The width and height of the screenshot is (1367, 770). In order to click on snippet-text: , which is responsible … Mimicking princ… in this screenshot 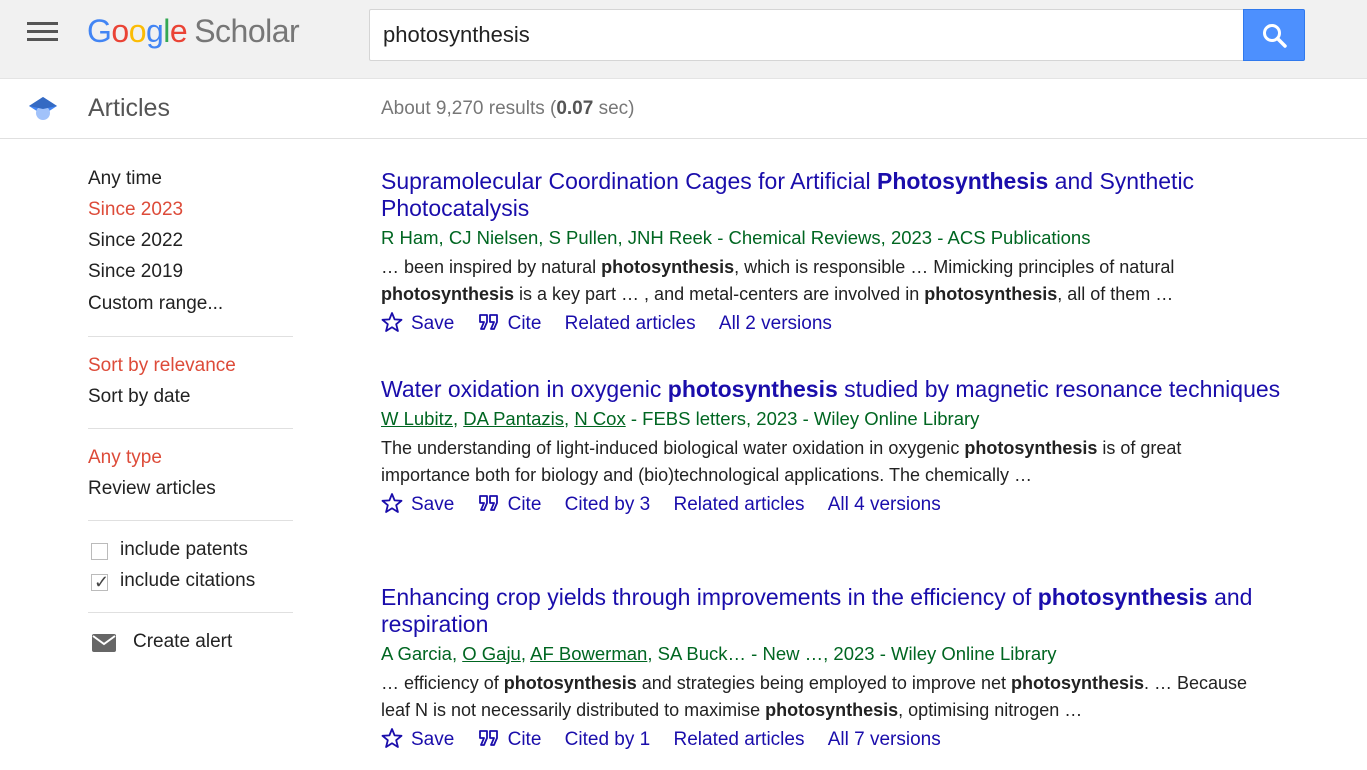, I will do `click(954, 267)`.